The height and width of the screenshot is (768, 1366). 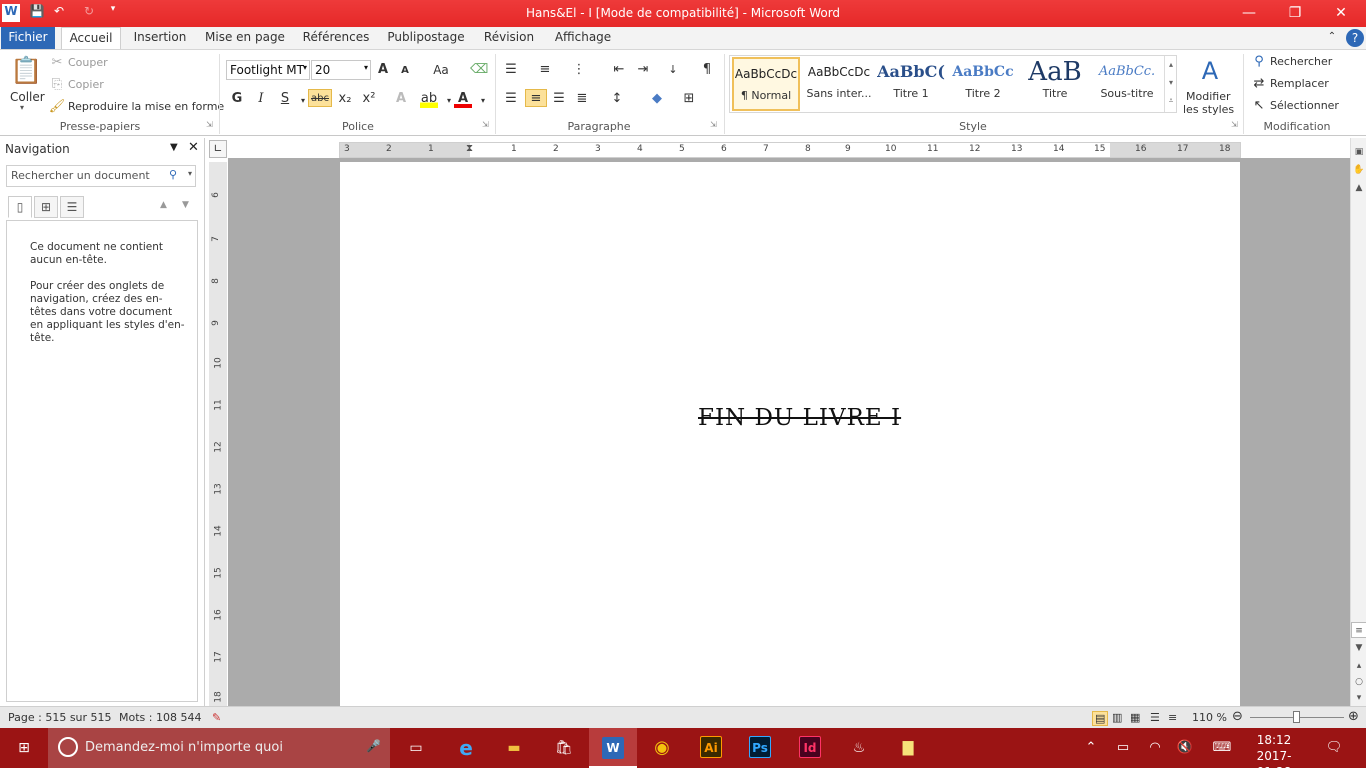 I want to click on shrink-font-icon: A, so click(x=405, y=71).